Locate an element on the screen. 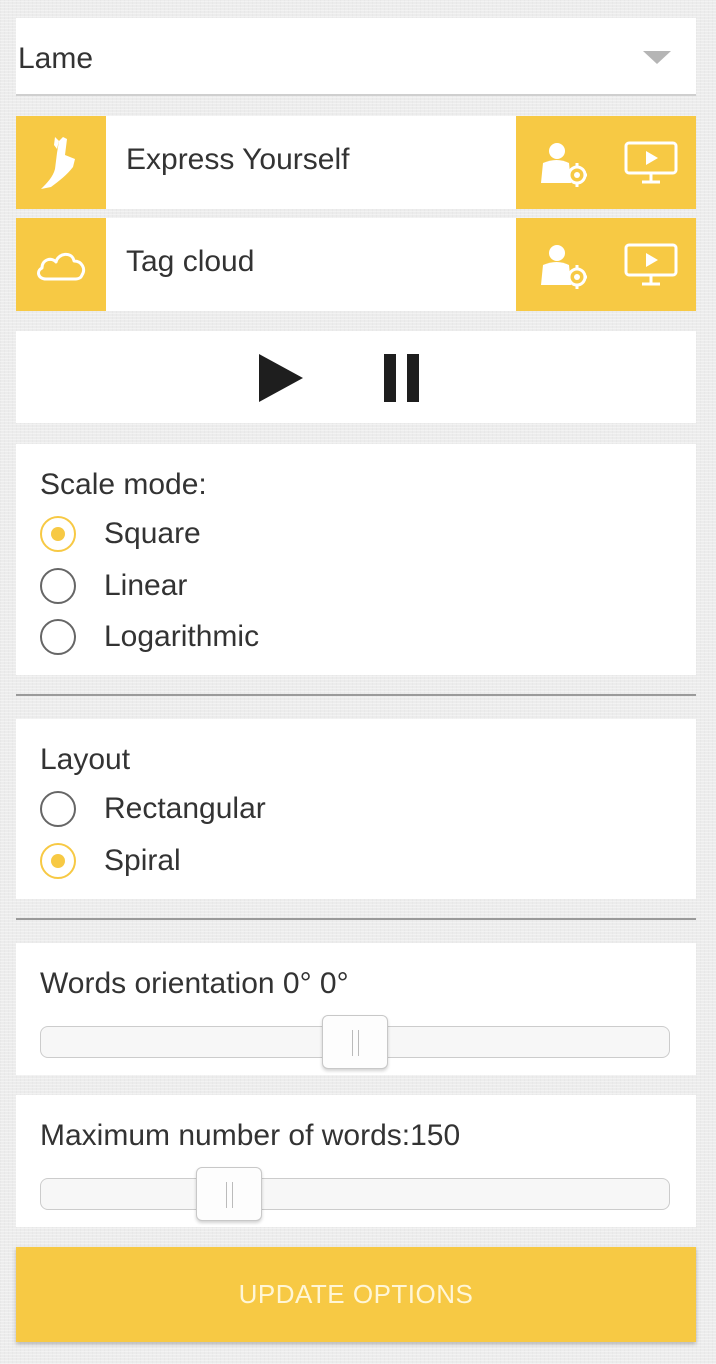  radio-label: Square is located at coordinates (152, 533).